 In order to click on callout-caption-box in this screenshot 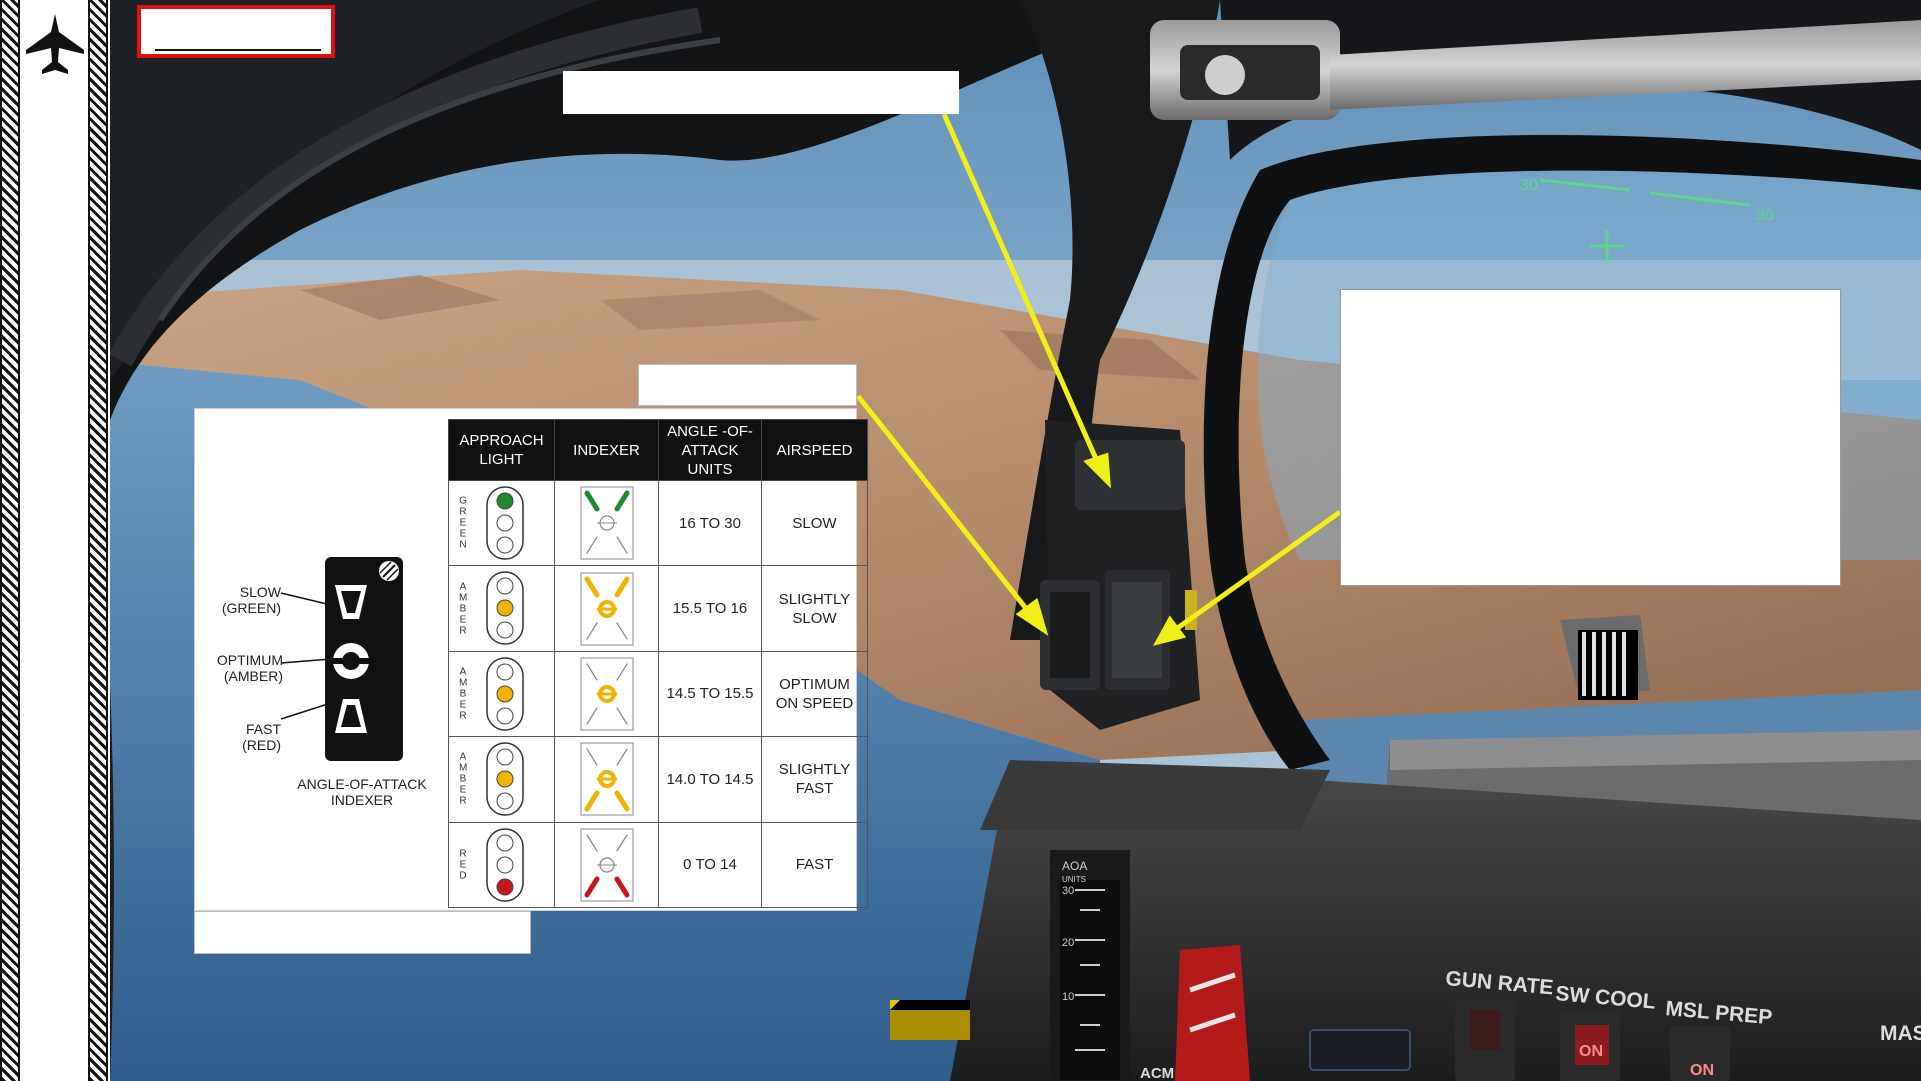, I will do `click(362, 932)`.